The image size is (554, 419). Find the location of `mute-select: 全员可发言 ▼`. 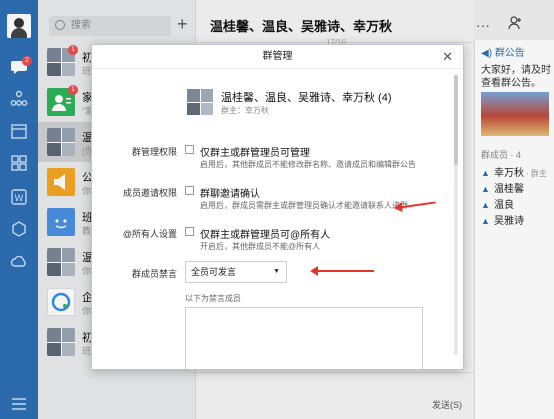

mute-select: 全员可发言 ▼ is located at coordinates (236, 272).